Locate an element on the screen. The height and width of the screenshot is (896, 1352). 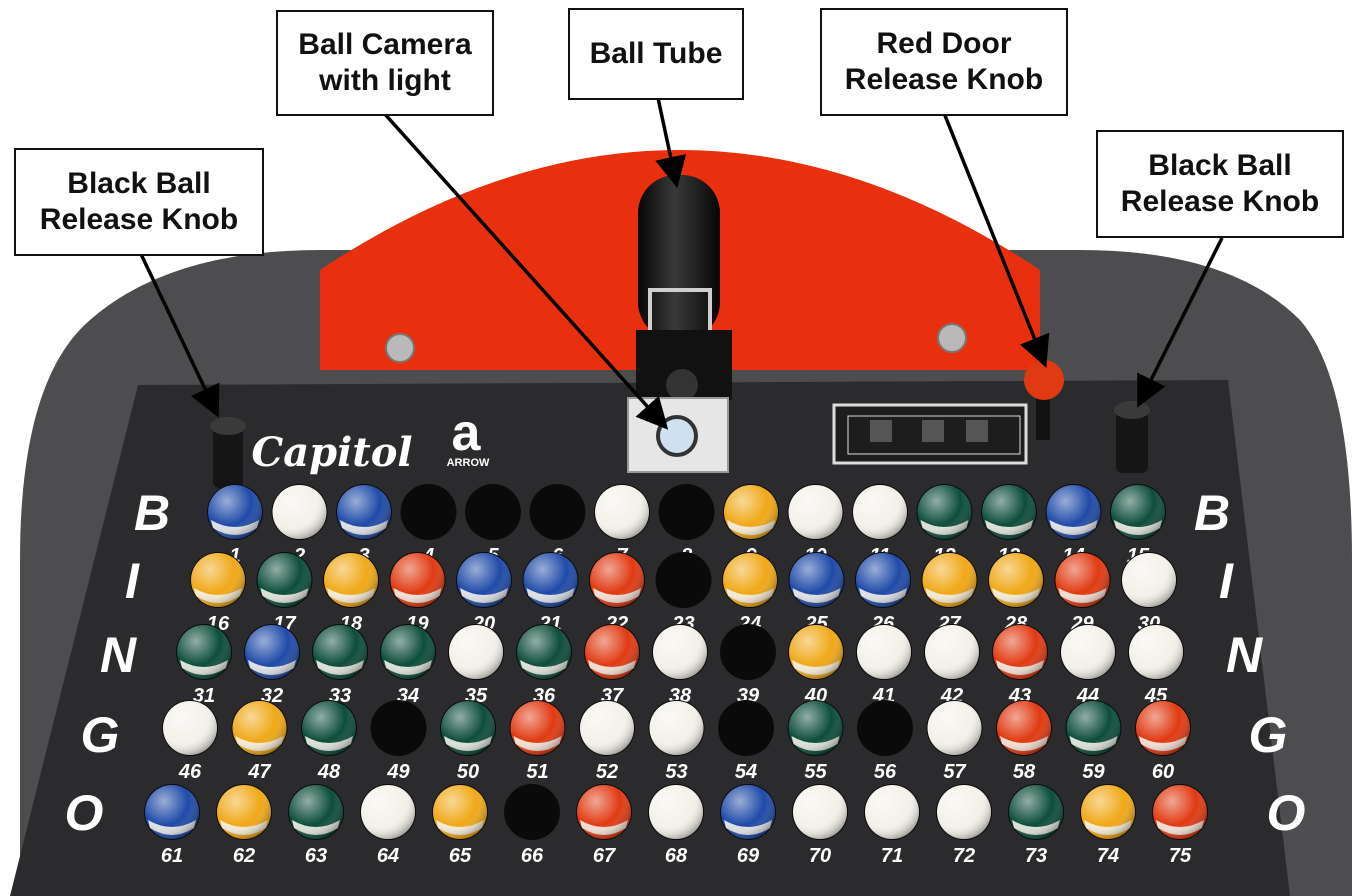
ball-number-label: 67 is located at coordinates (604, 856).